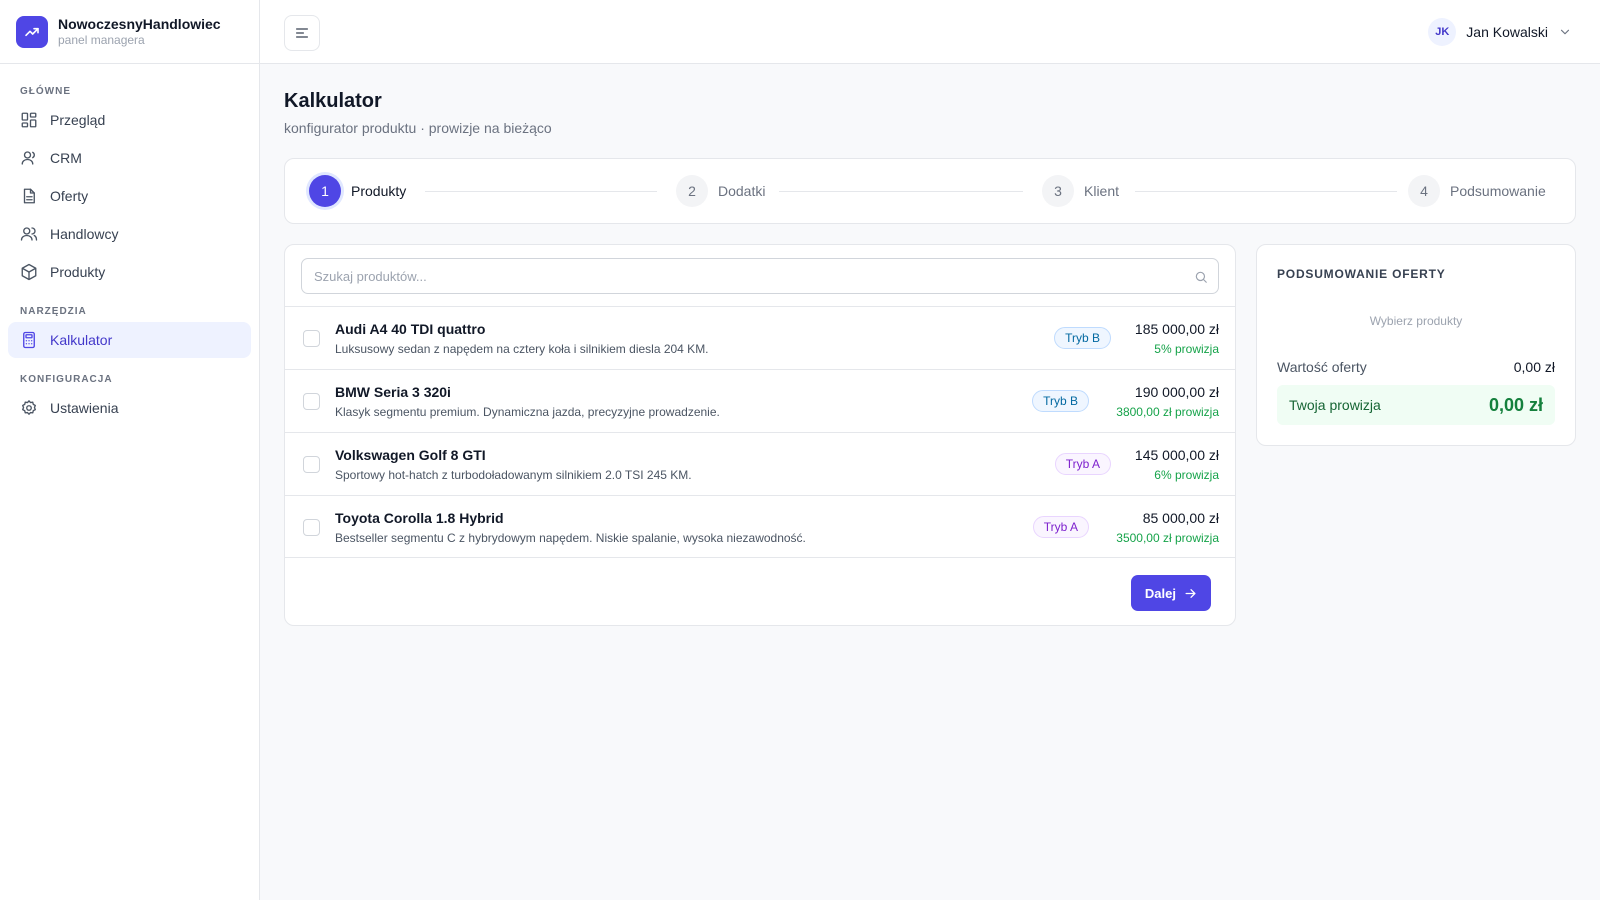 The image size is (1600, 900). Describe the element at coordinates (325, 191) in the screenshot. I see `step-number: 1` at that location.